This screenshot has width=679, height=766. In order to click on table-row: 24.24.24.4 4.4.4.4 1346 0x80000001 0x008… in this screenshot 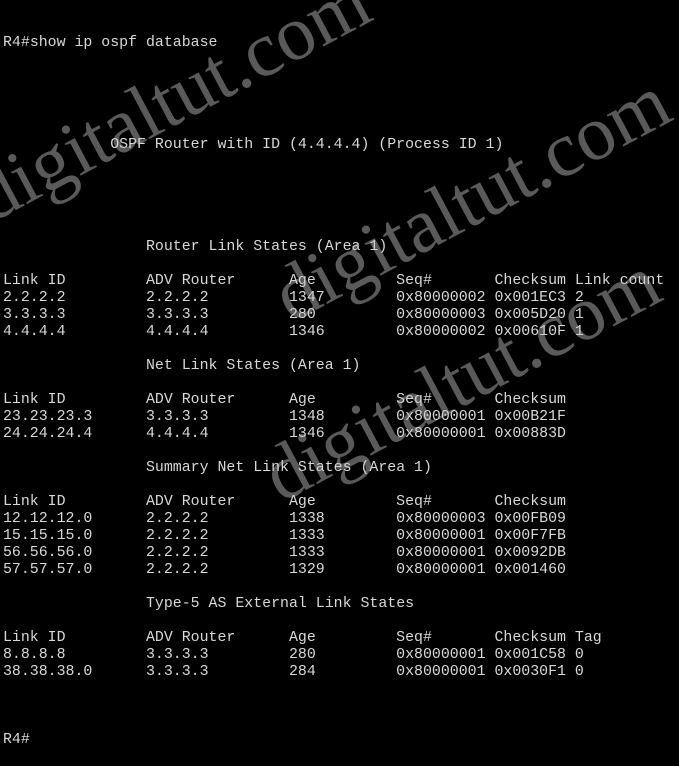, I will do `click(284, 434)`.